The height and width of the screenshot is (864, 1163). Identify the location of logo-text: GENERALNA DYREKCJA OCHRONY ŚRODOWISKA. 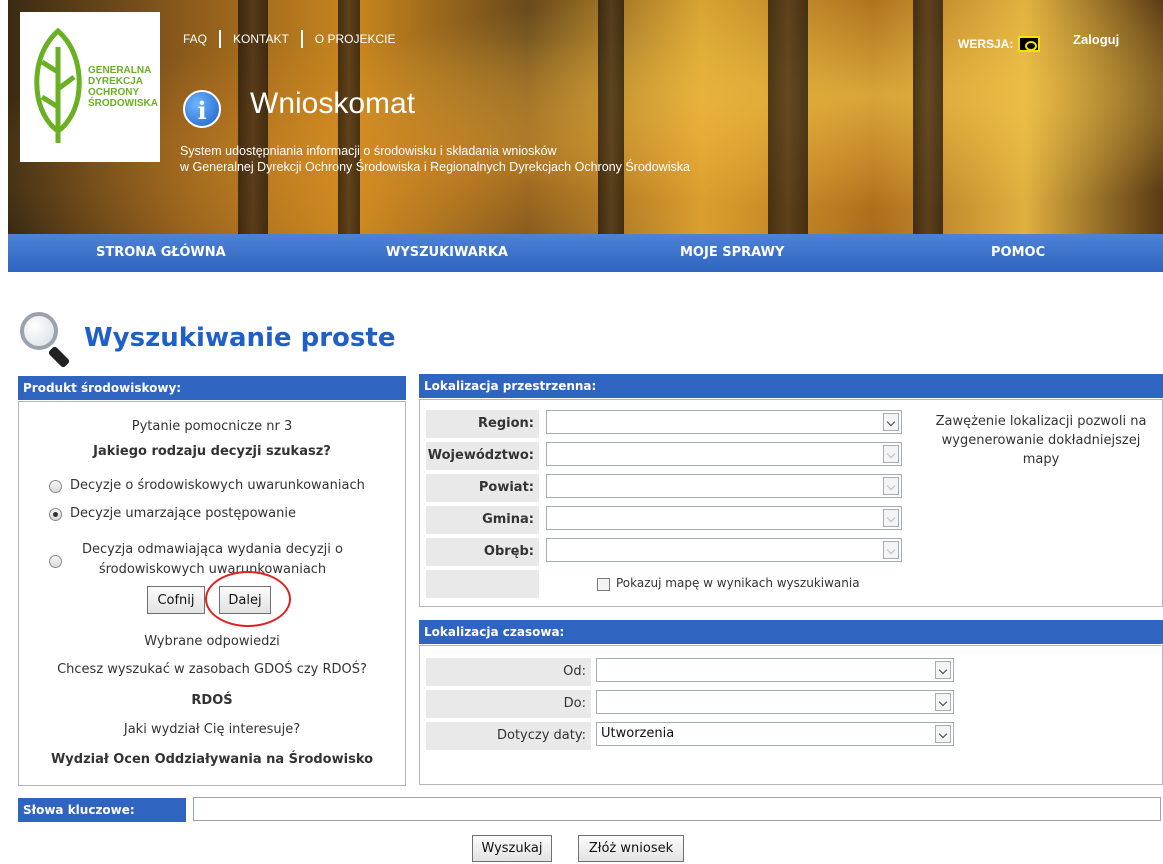
(123, 87).